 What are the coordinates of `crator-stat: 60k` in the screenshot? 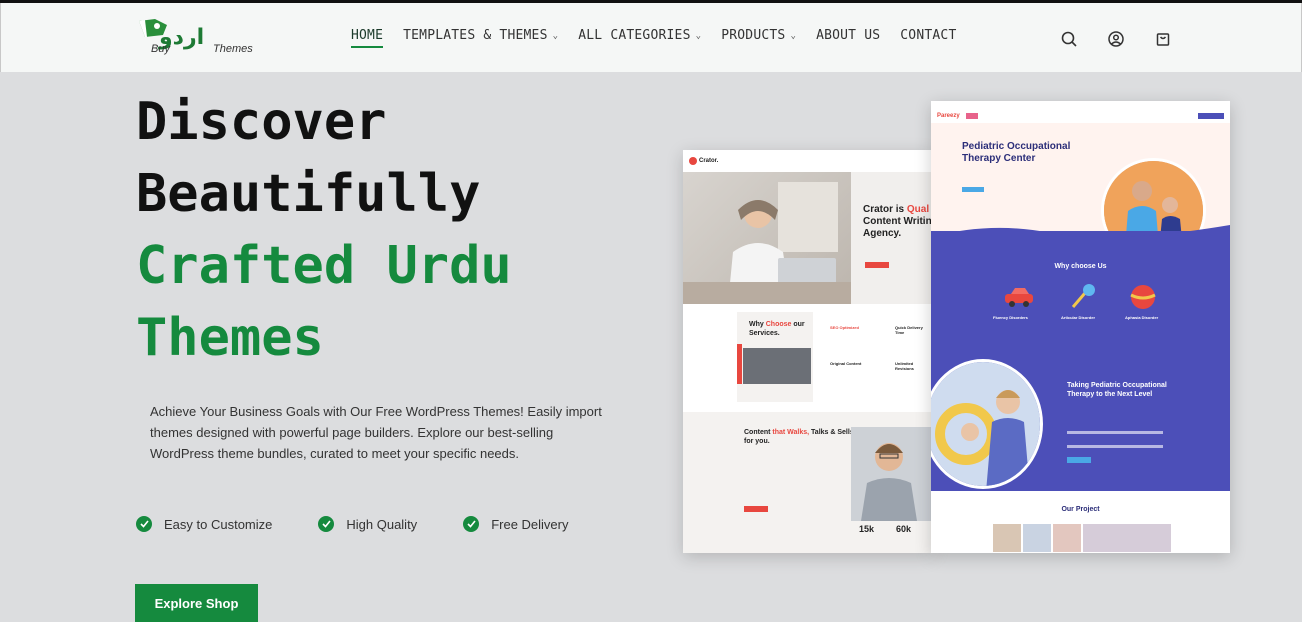 It's located at (904, 529).